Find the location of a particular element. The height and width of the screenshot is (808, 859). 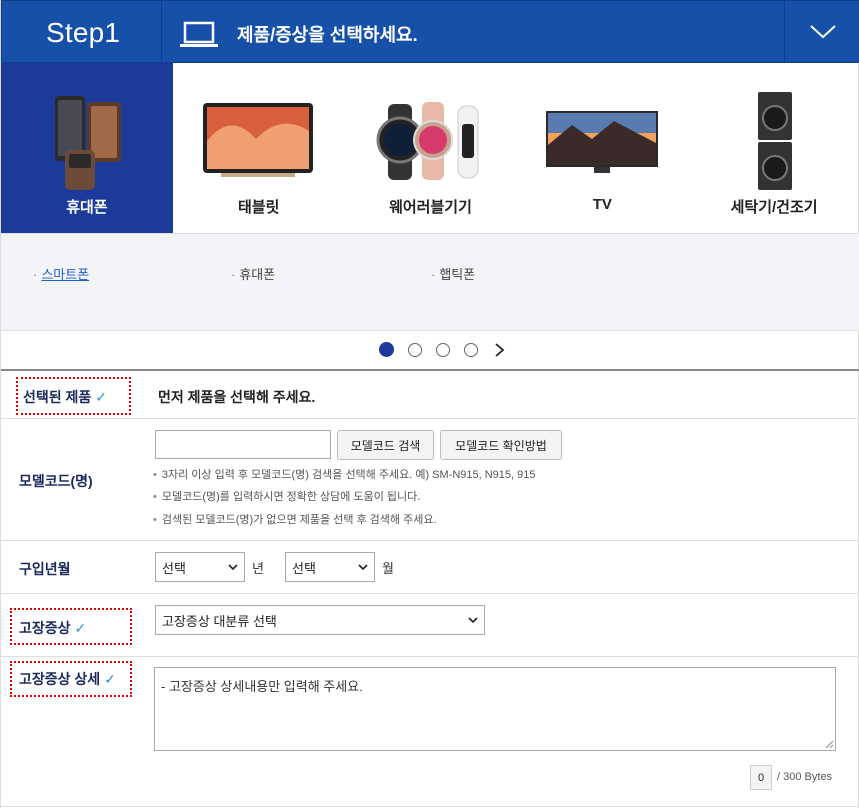

category-tablet: 태블릿 is located at coordinates (259, 148).